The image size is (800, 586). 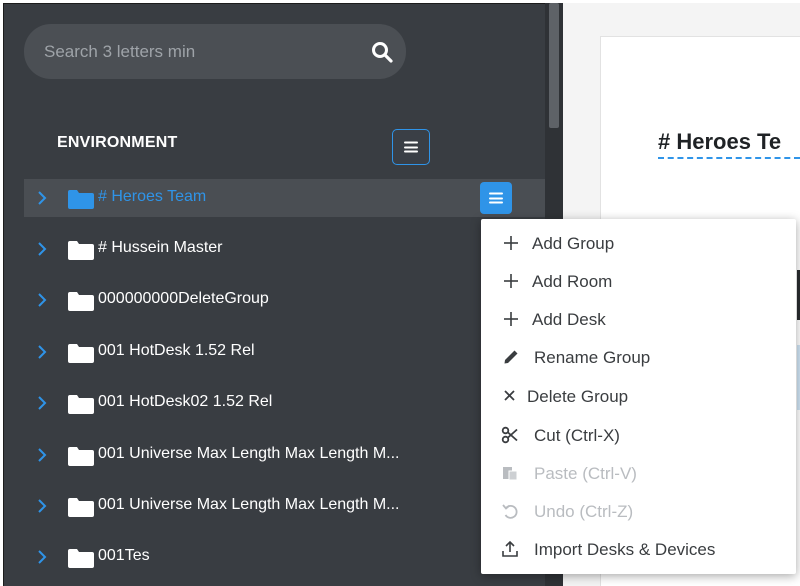 What do you see at coordinates (509, 395) in the screenshot?
I see `x-icon` at bounding box center [509, 395].